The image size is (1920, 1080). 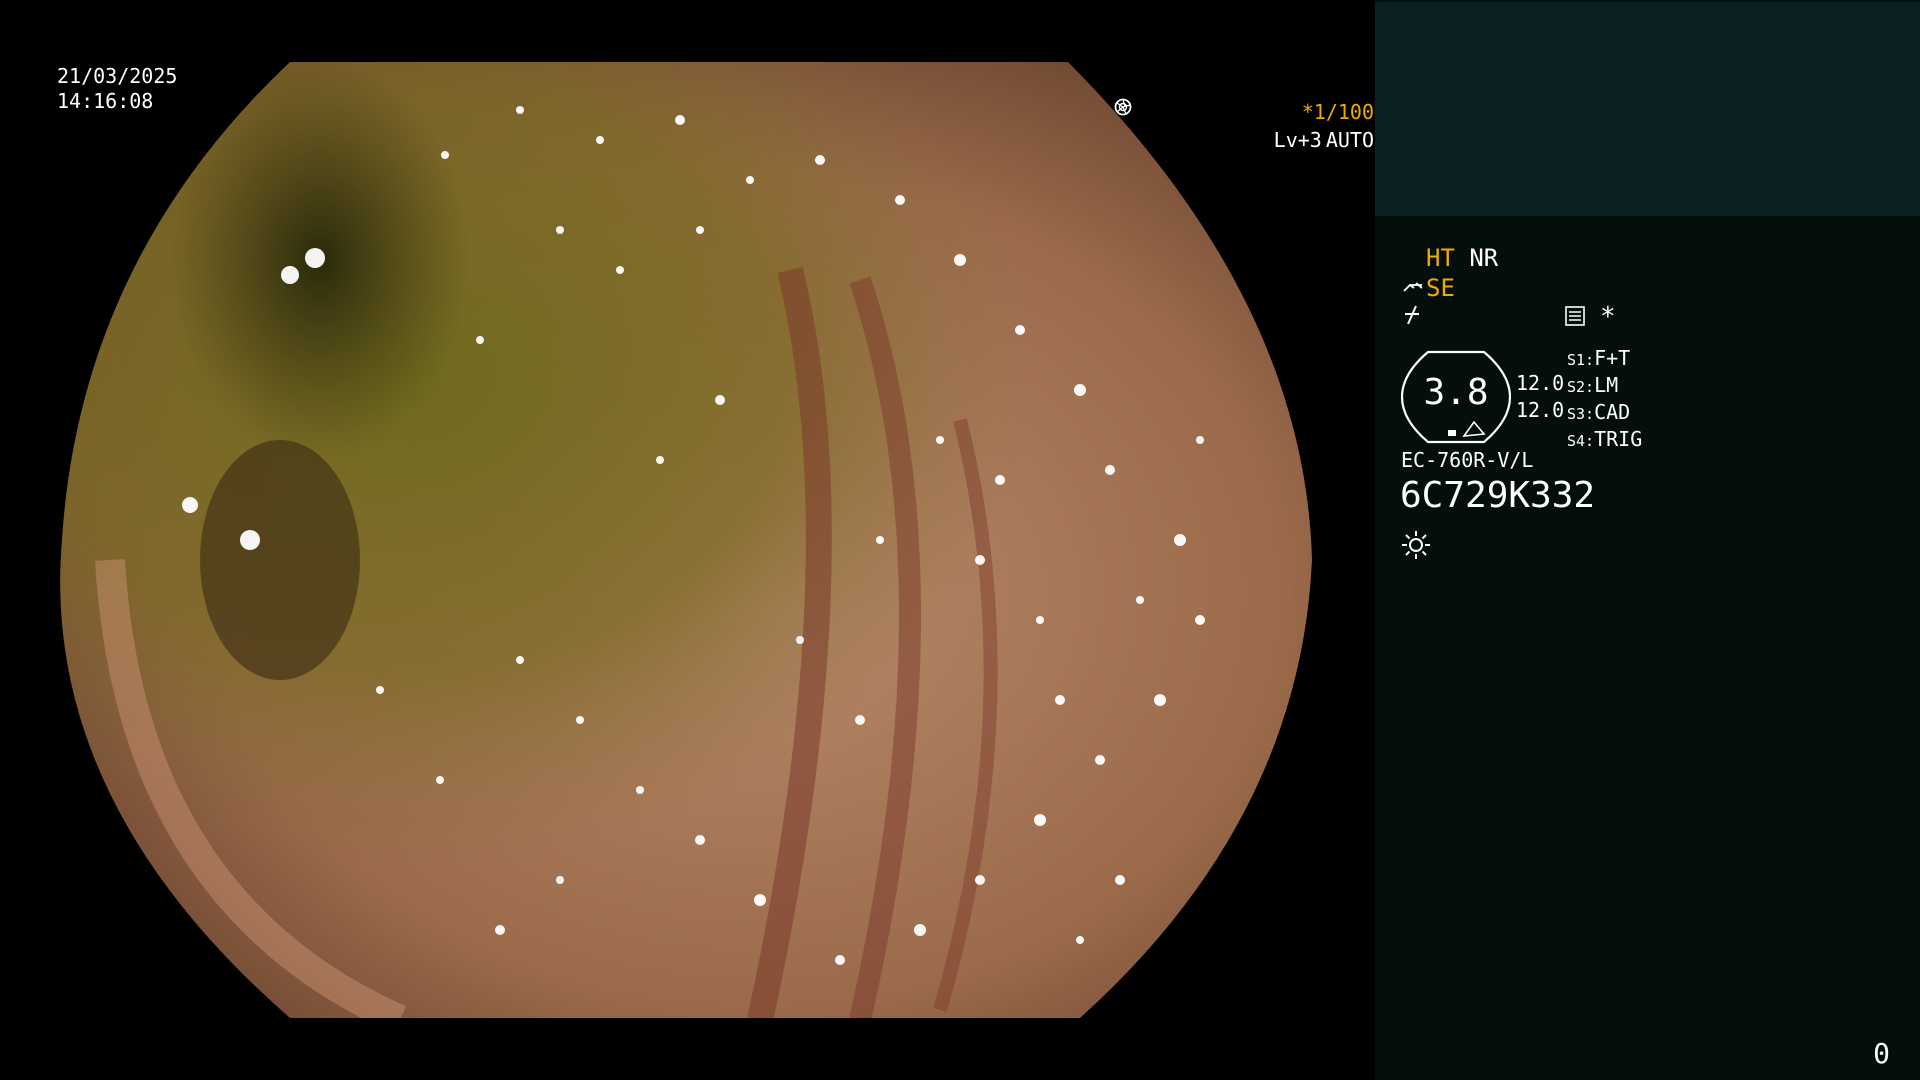 I want to click on image-mode-row: HT NR, so click(x=1450, y=258).